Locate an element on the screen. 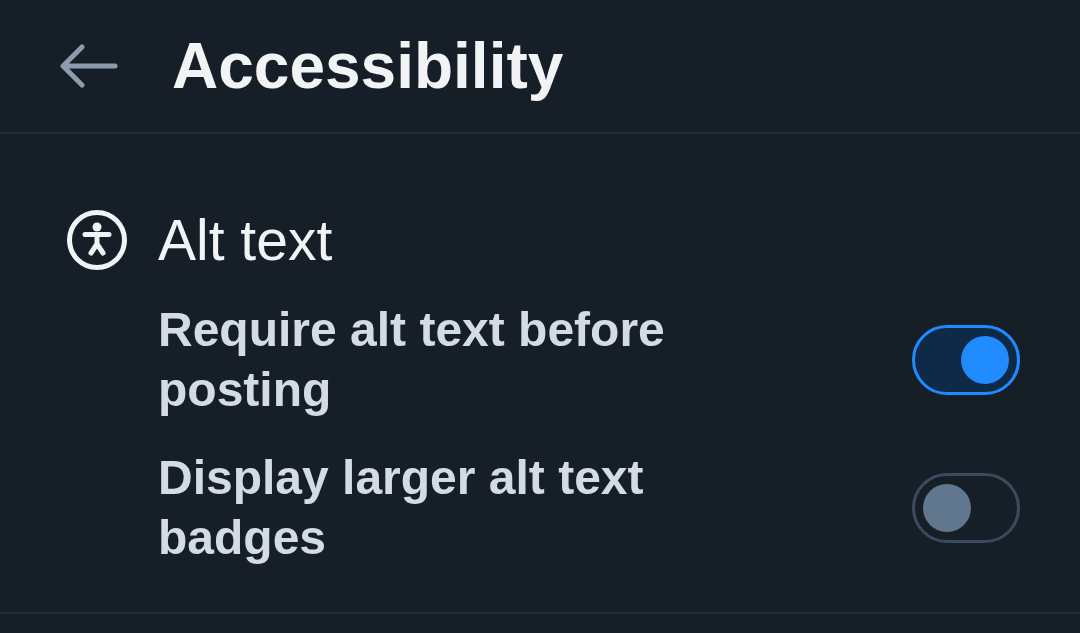 The image size is (1080, 633). back-button is located at coordinates (89, 66).